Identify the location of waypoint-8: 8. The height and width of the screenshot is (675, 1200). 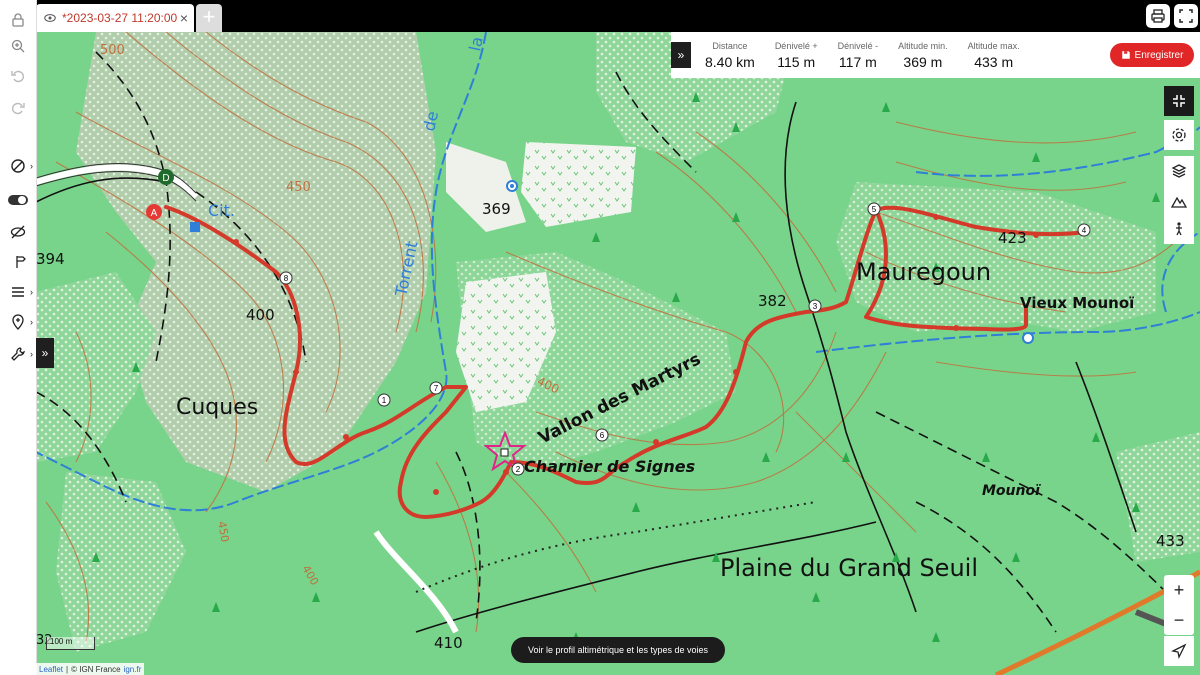
(286, 278).